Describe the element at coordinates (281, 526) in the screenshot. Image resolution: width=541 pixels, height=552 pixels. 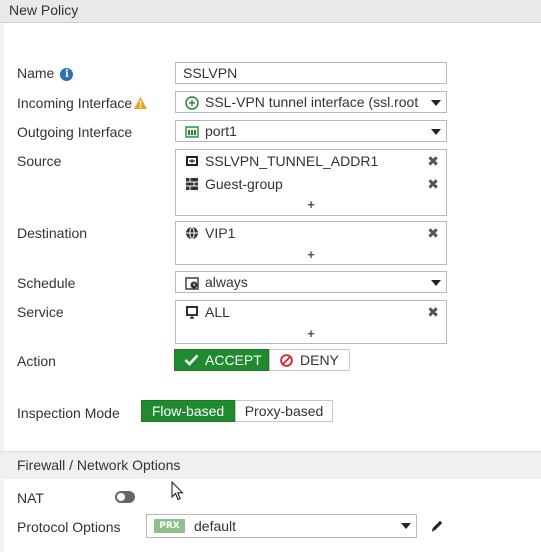
I see `protocol-options-select: PRX default` at that location.